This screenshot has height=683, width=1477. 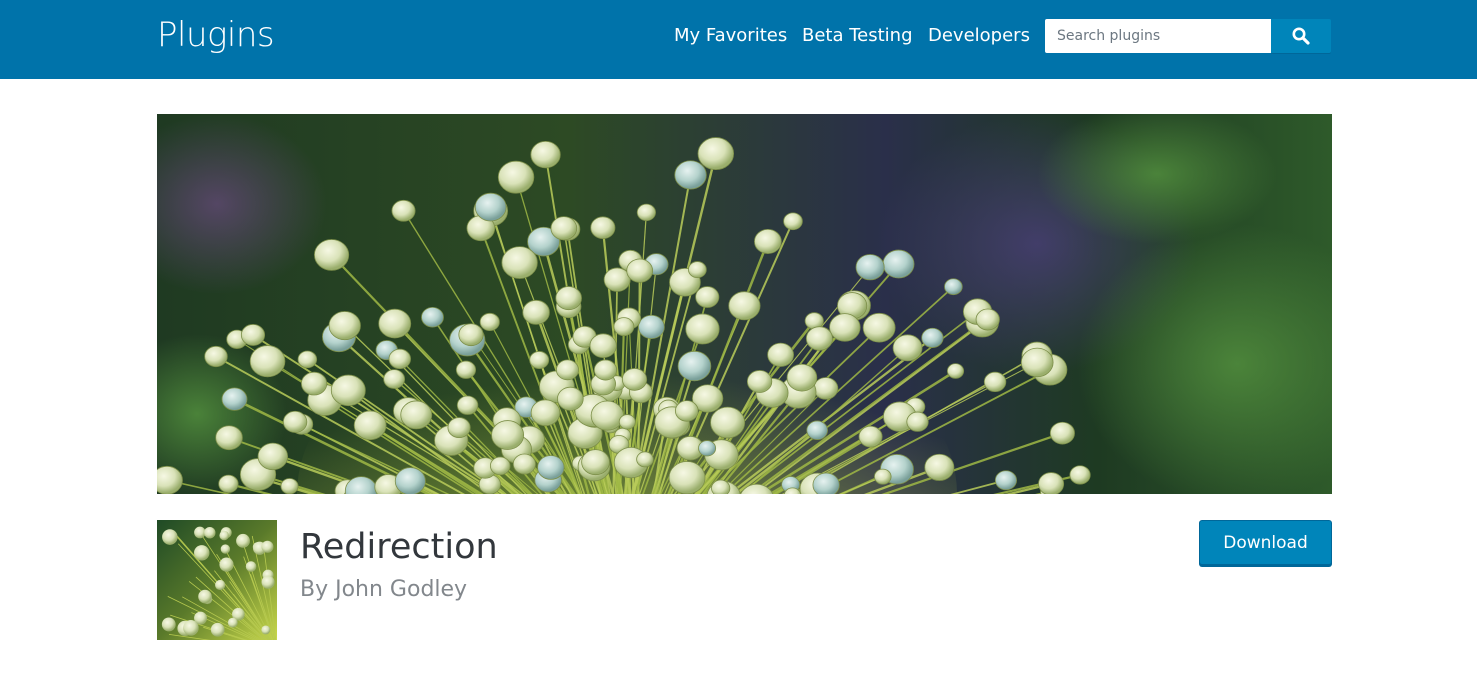 I want to click on search-icon, so click(x=1301, y=36).